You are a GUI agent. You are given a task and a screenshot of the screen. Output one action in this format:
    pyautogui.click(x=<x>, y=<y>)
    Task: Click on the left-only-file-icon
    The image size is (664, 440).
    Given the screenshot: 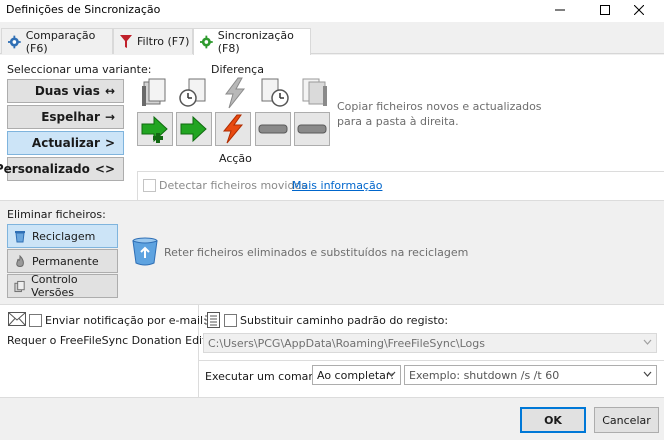 What is the action you would take?
    pyautogui.click(x=154, y=92)
    